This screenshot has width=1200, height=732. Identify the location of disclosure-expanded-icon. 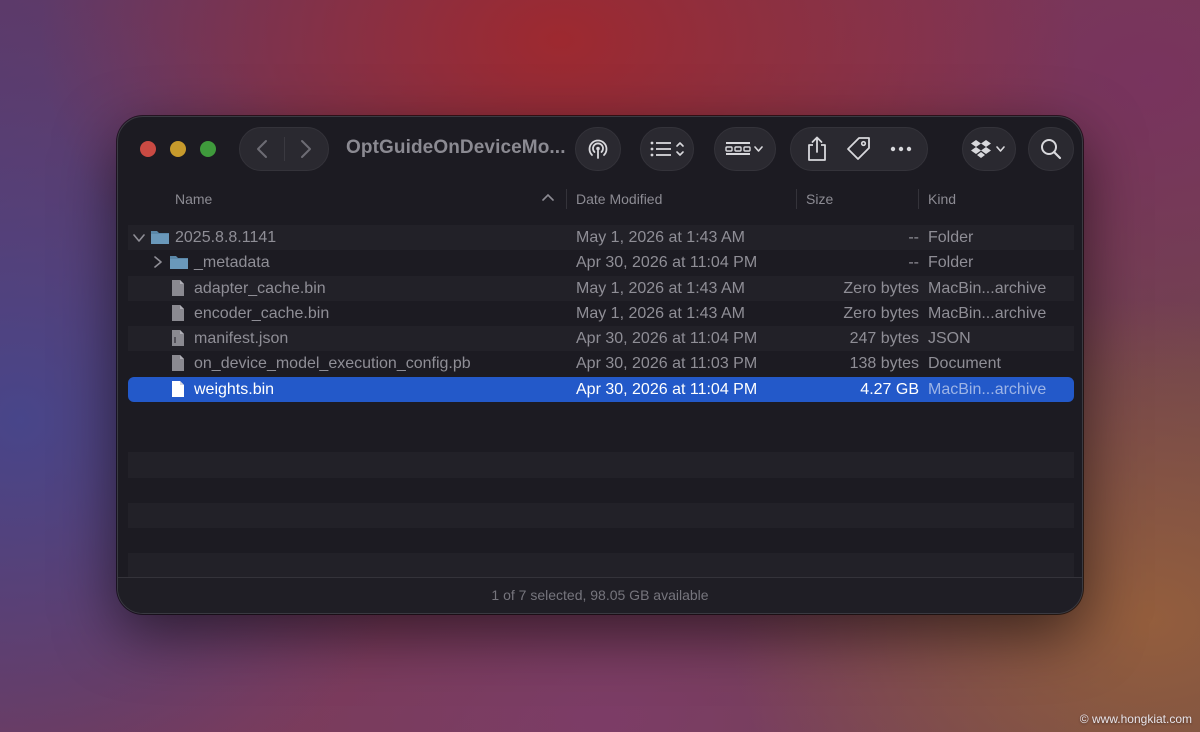
(139, 238).